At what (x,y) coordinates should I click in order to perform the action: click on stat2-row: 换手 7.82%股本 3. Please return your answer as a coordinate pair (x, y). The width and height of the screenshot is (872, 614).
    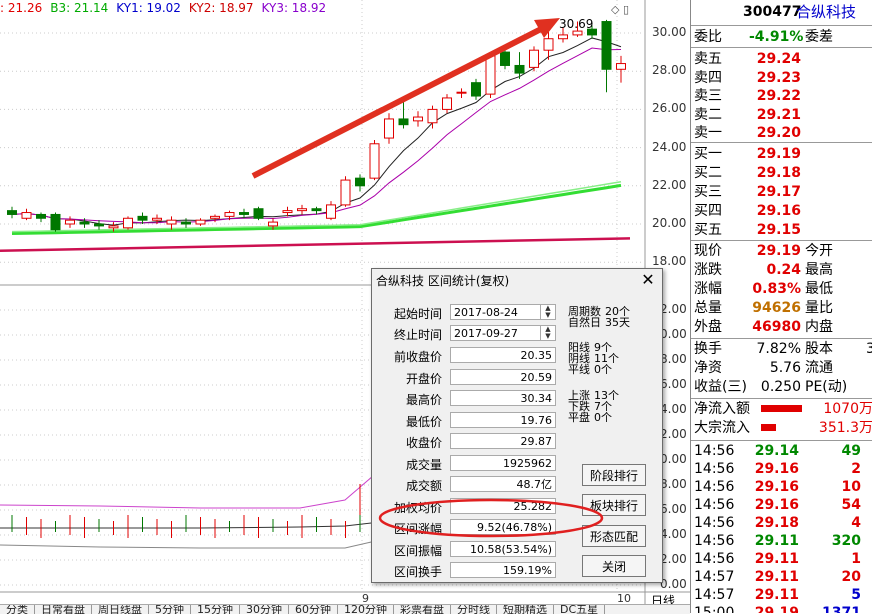
    Looking at the image, I should click on (781, 349).